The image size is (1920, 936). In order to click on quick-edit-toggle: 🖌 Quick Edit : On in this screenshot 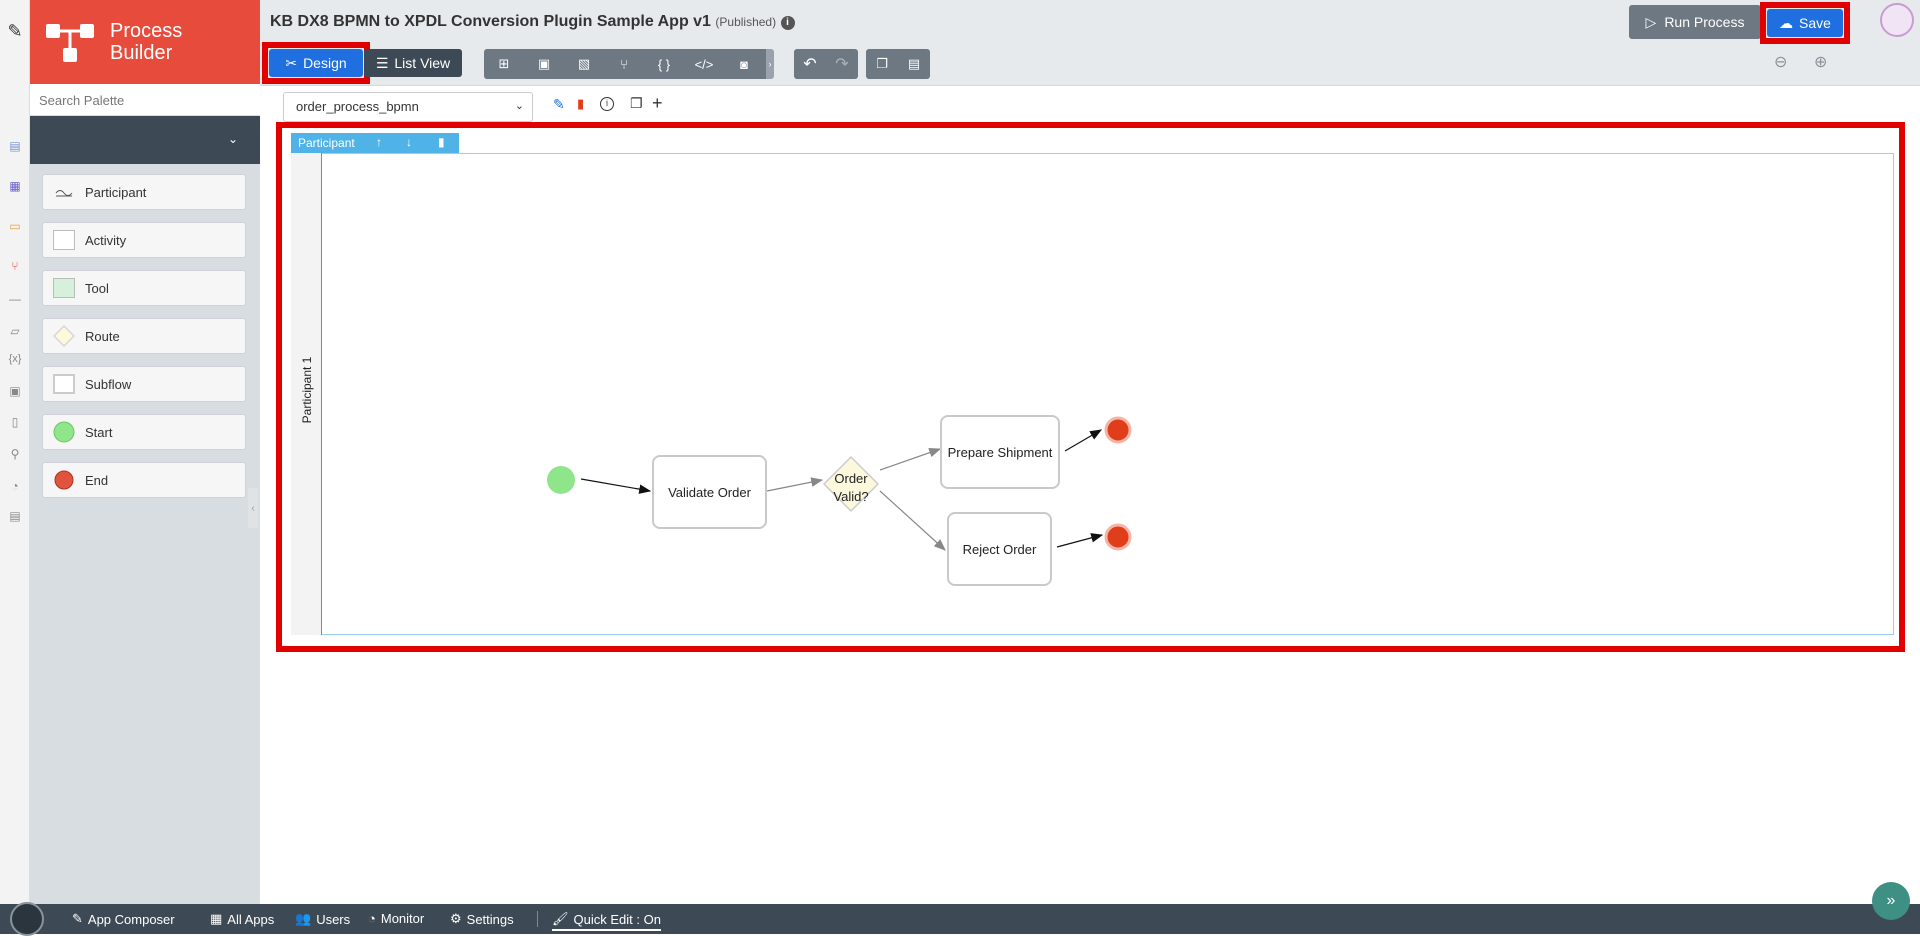, I will do `click(606, 921)`.